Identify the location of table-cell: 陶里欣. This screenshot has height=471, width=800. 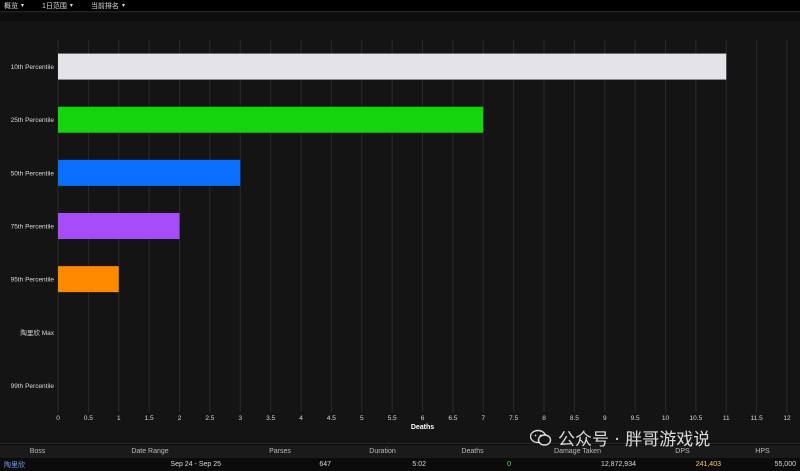
(14, 465).